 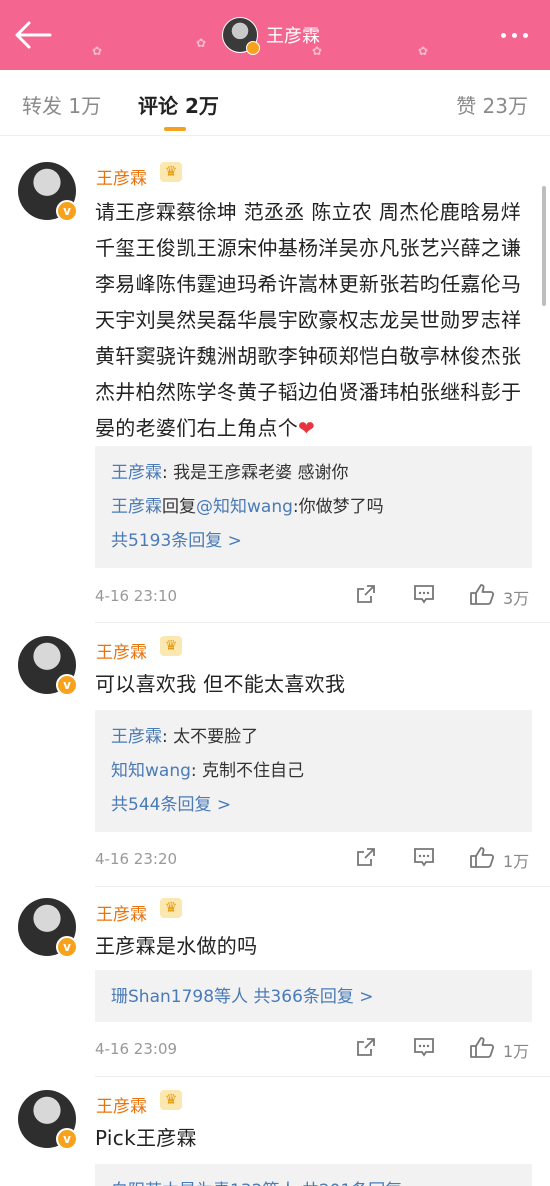 What do you see at coordinates (253, 771) in the screenshot?
I see `reply-text: 克制不住自己` at bounding box center [253, 771].